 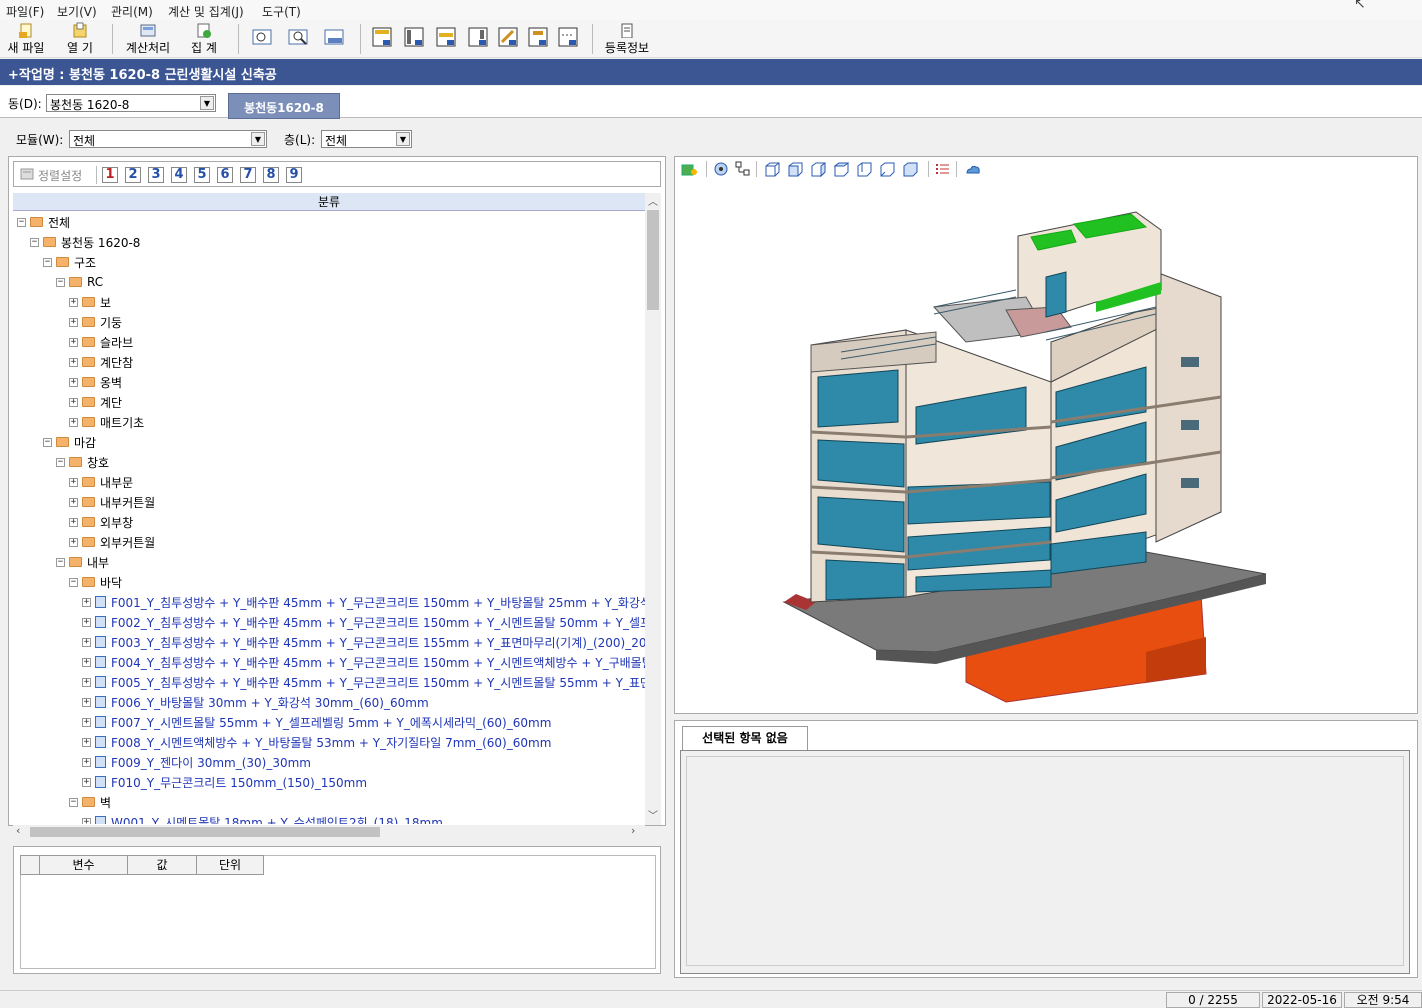 I want to click on tree-folder: + 보, so click(x=90, y=302).